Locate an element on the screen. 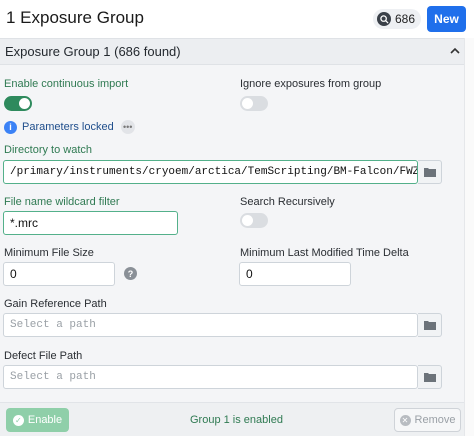  enable-label: Enable is located at coordinates (45, 420).